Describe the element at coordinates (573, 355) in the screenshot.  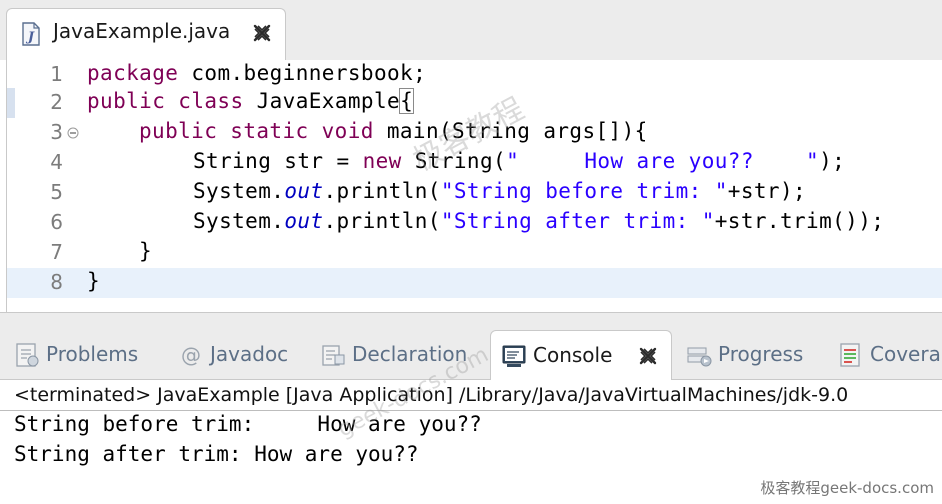
I see `tab-label: Console` at that location.